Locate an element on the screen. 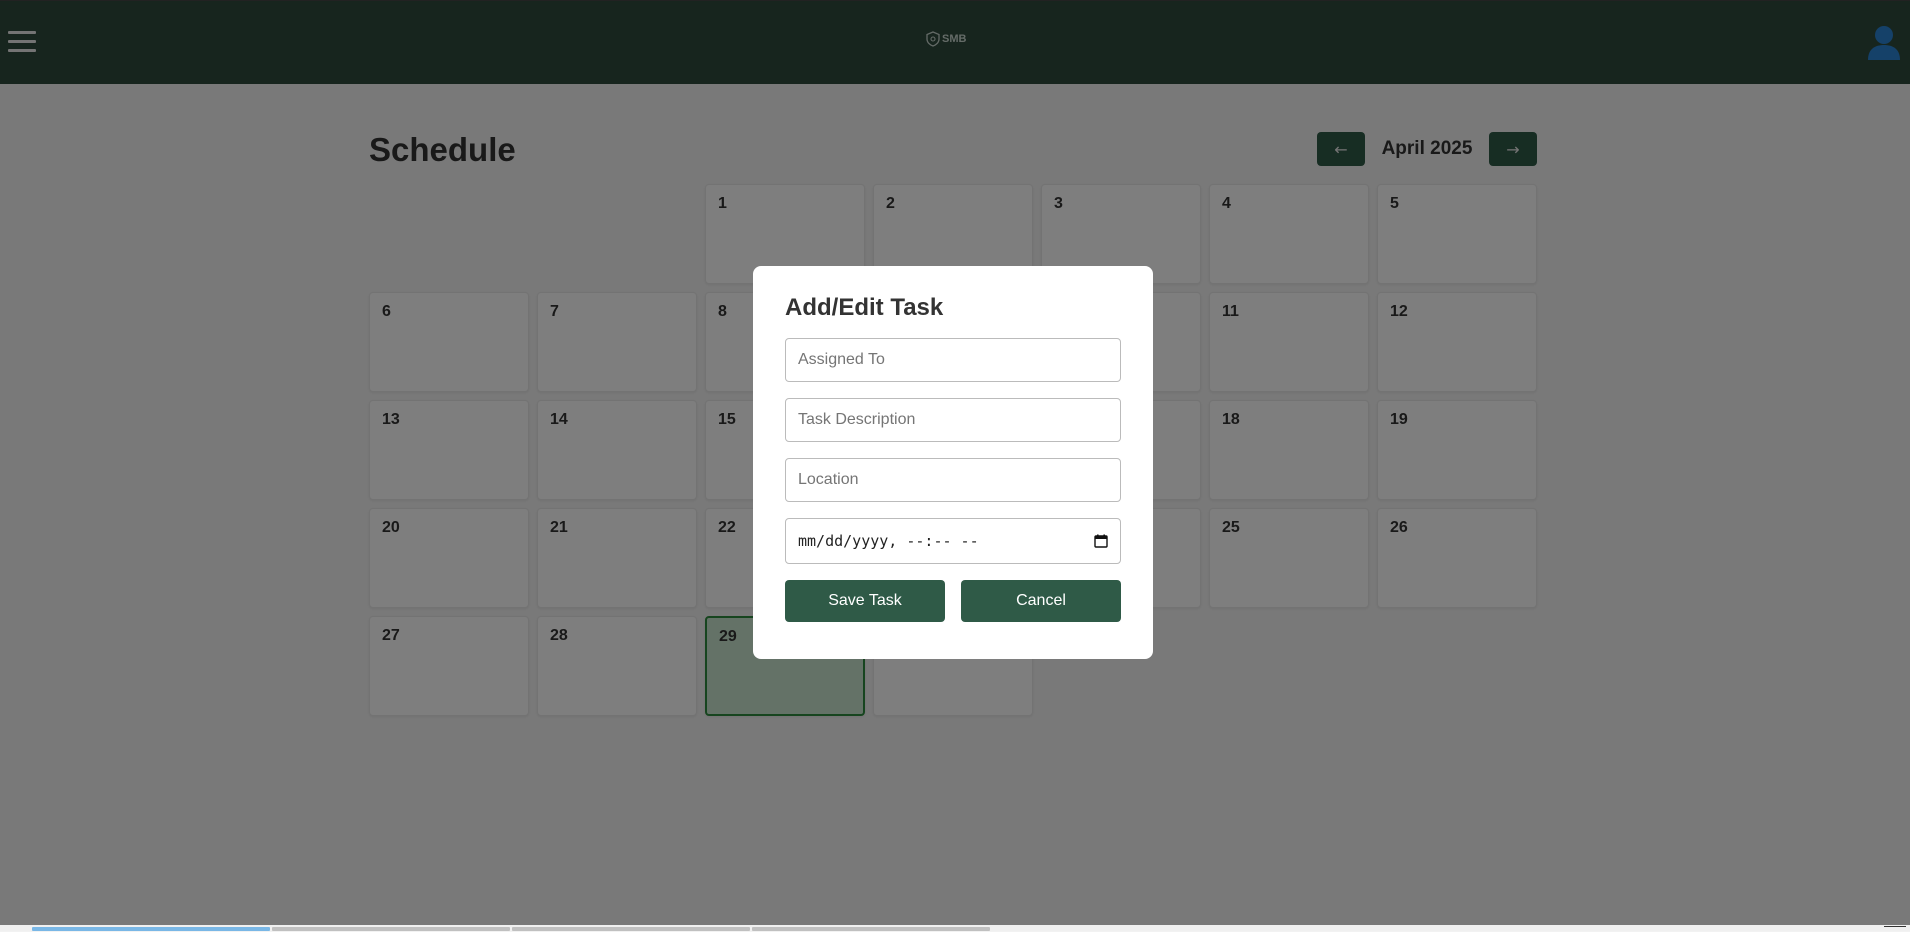 This screenshot has width=1910, height=932. datetime-input: mm/dd/yyyy, --:-- -- is located at coordinates (953, 541).